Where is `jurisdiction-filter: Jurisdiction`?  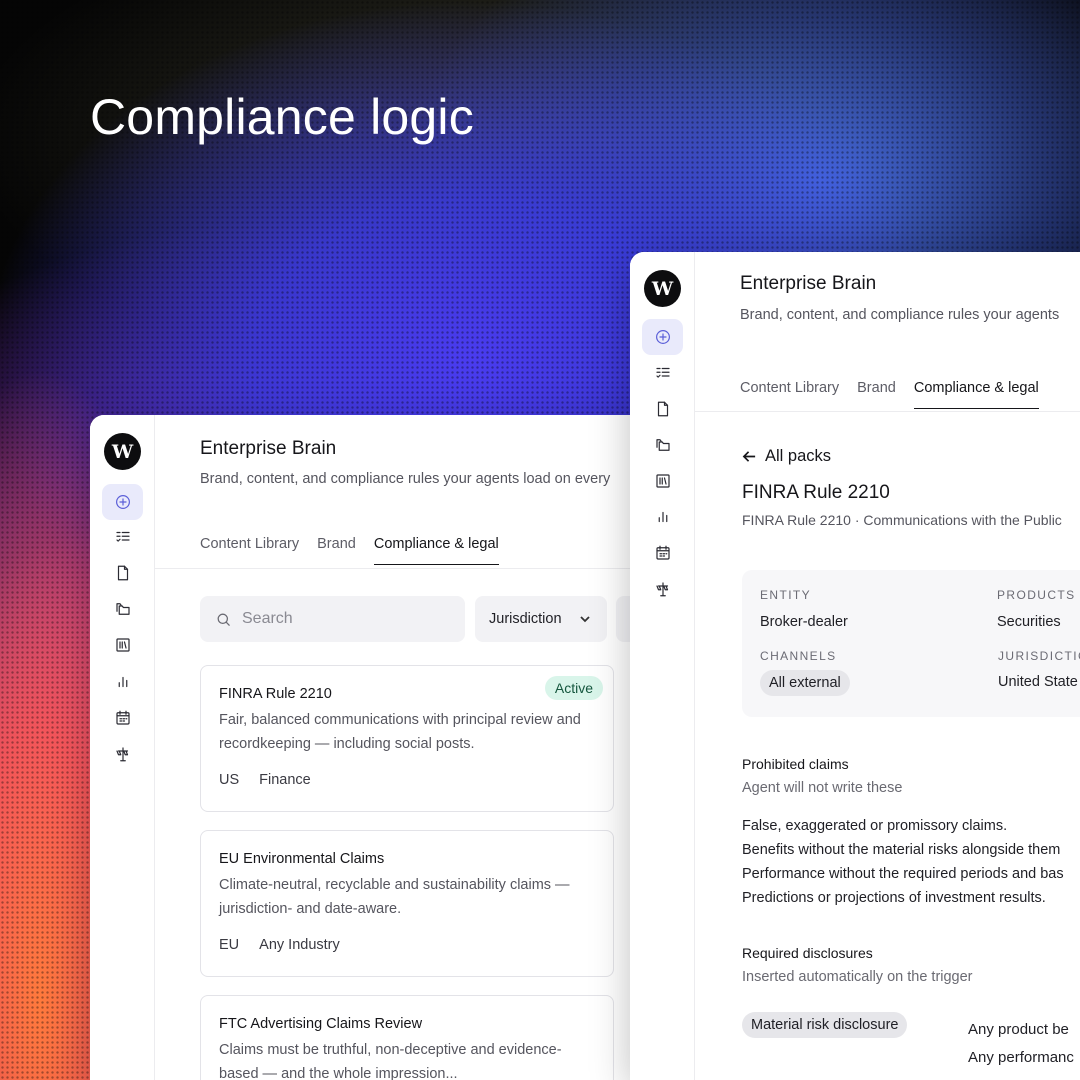 jurisdiction-filter: Jurisdiction is located at coordinates (541, 619).